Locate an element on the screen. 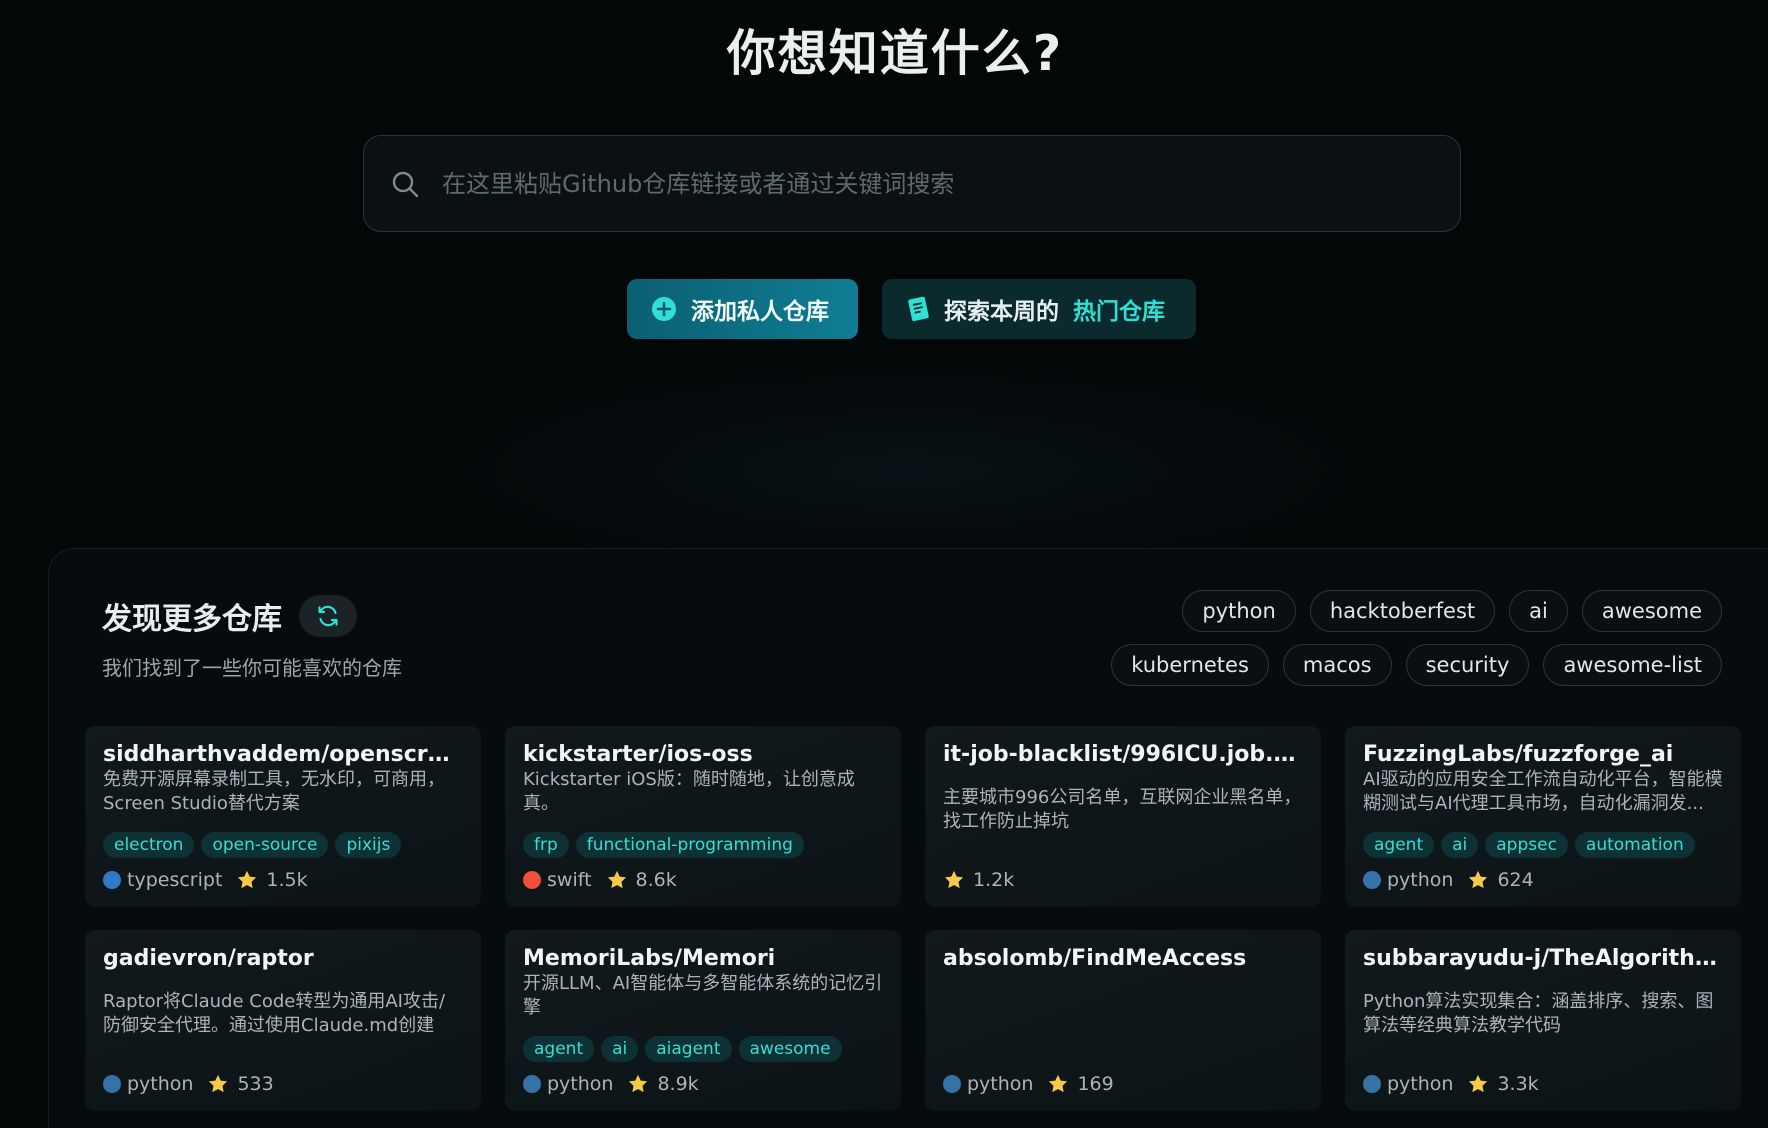 Image resolution: width=1768 pixels, height=1128 pixels. repo-meta: python 169 is located at coordinates (1028, 1084).